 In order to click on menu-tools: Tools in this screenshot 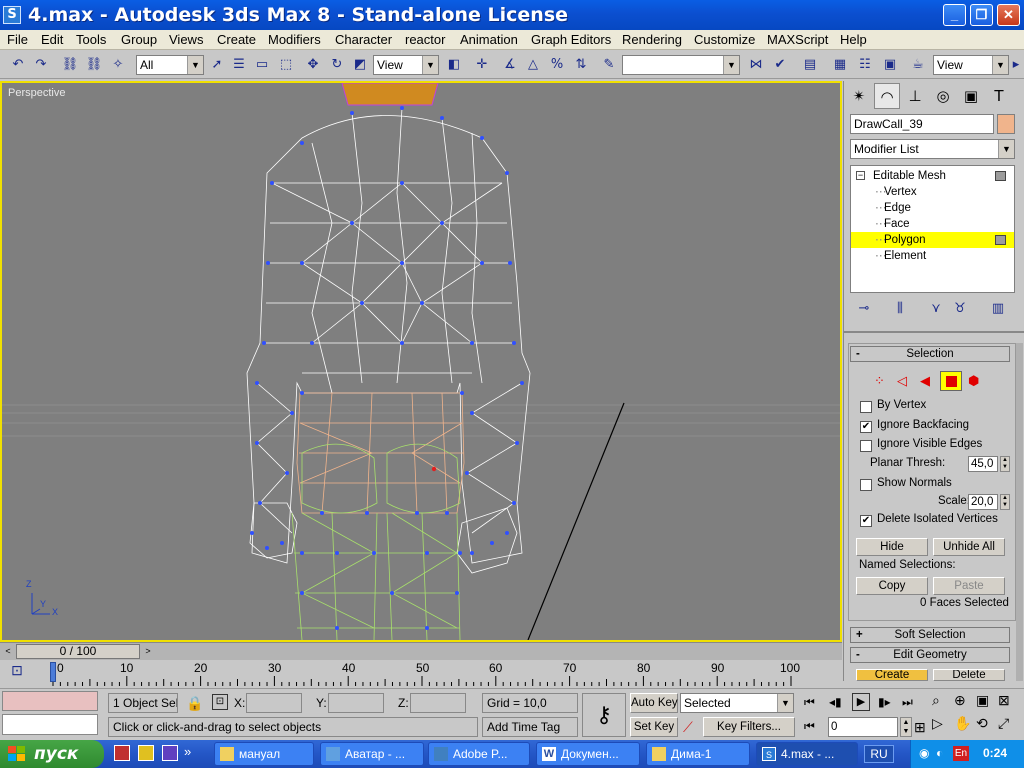, I will do `click(91, 39)`.